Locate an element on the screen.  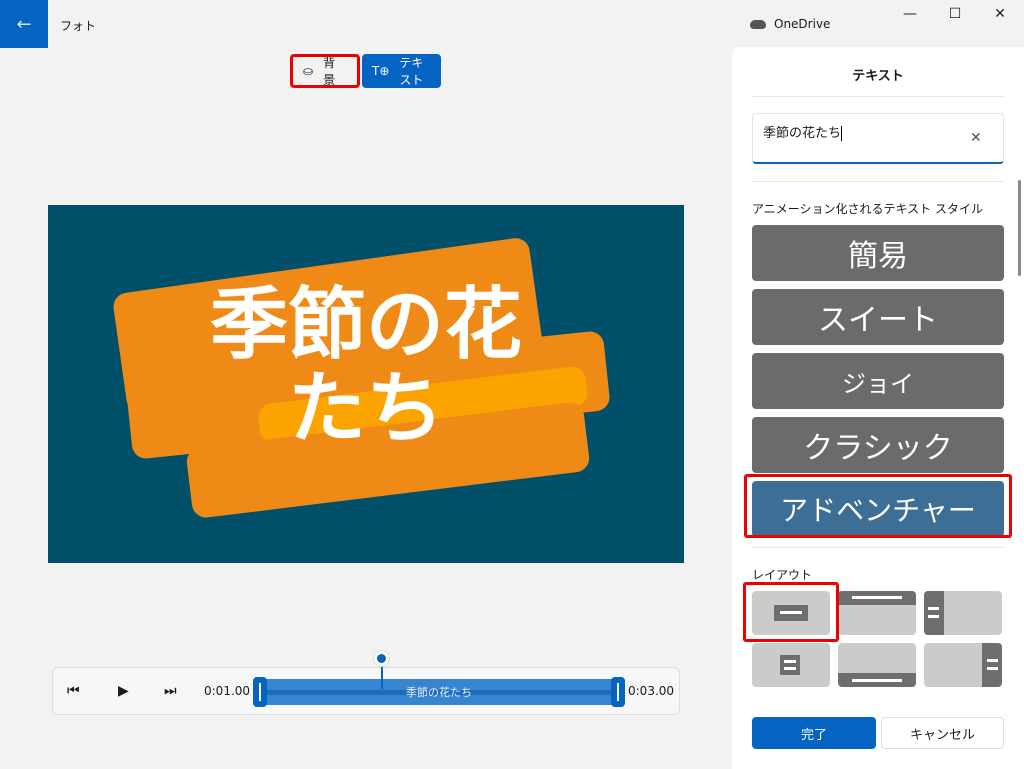
minimize-button: — is located at coordinates (910, 17).